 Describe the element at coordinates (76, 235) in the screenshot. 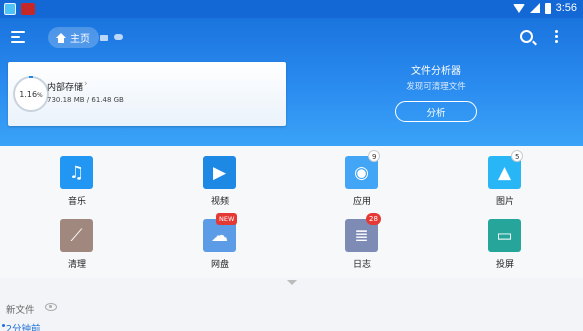

I see `broom-icon: ⟋` at that location.